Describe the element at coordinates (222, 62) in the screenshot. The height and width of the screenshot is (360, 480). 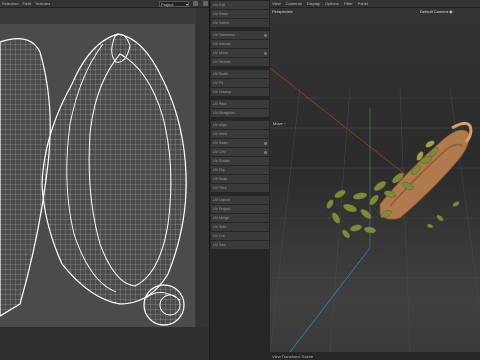
I see `panel-row-label: UV Stretch` at that location.